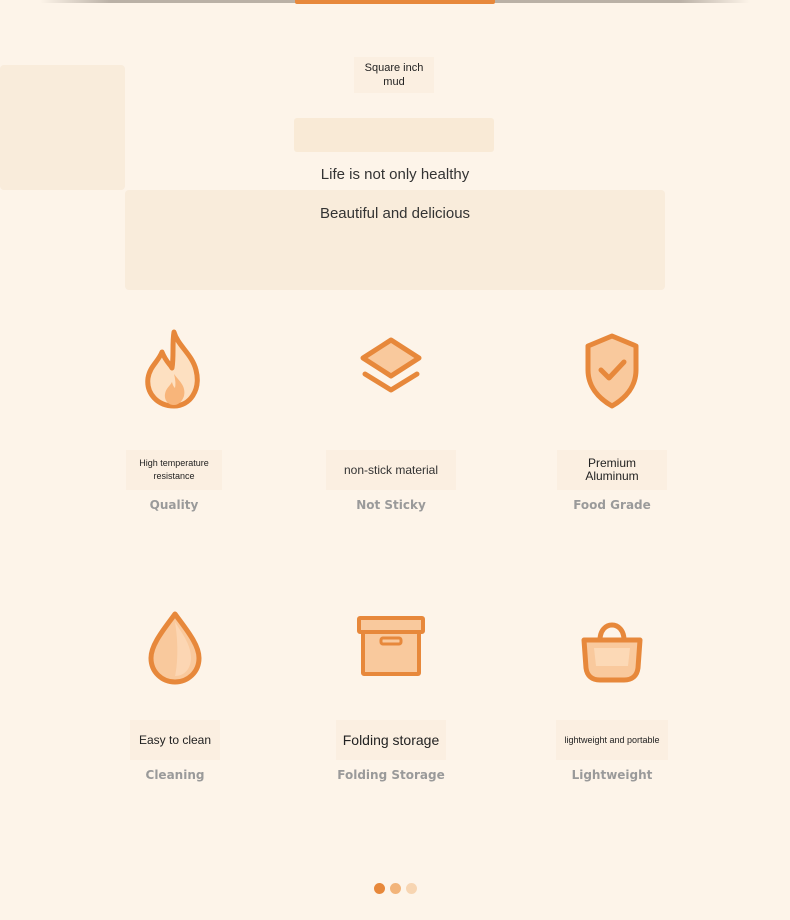 The width and height of the screenshot is (790, 920). Describe the element at coordinates (612, 652) in the screenshot. I see `handbag-icon` at that location.